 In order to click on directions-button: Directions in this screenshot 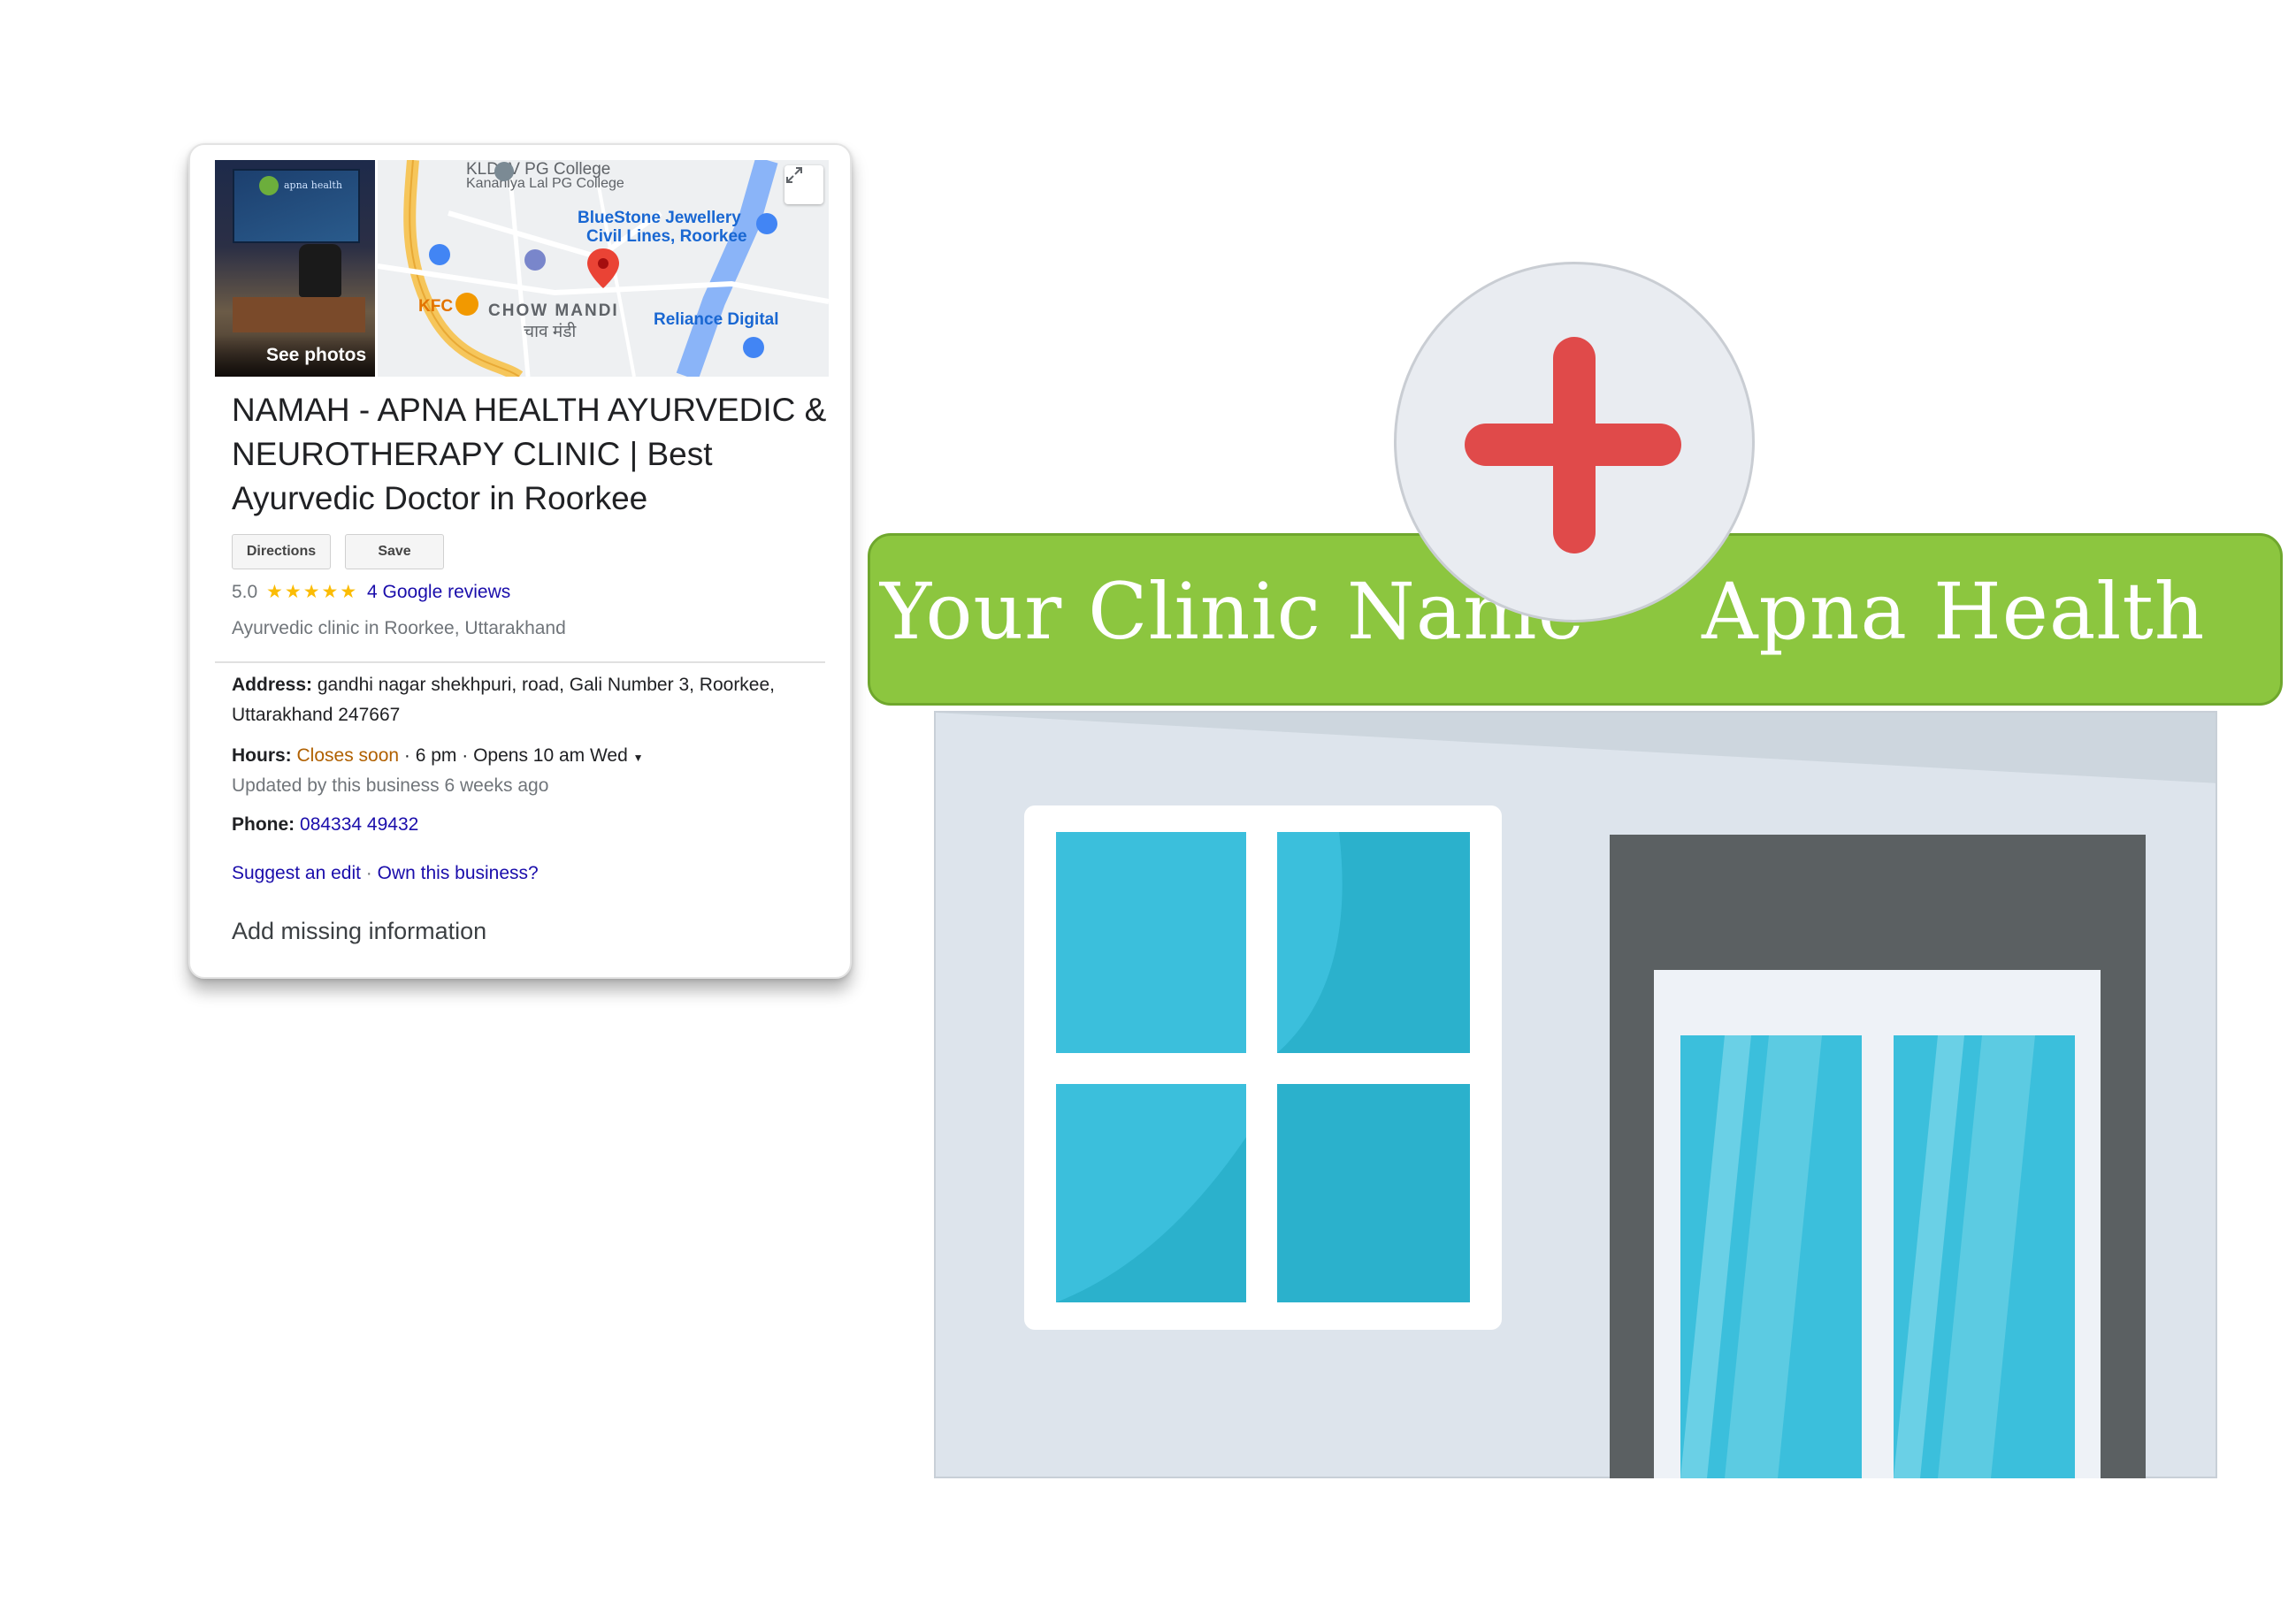, I will do `click(281, 551)`.